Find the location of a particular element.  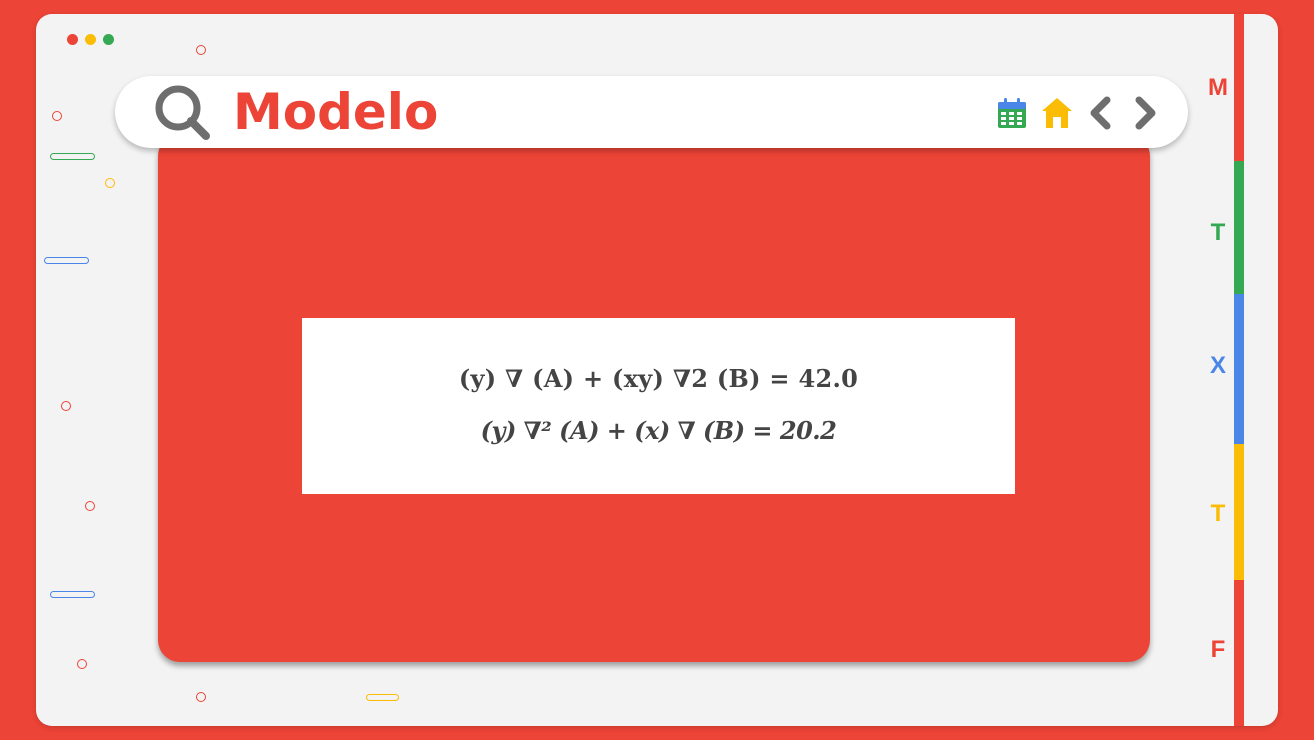

chevron-left-icon is located at coordinates (1101, 113).